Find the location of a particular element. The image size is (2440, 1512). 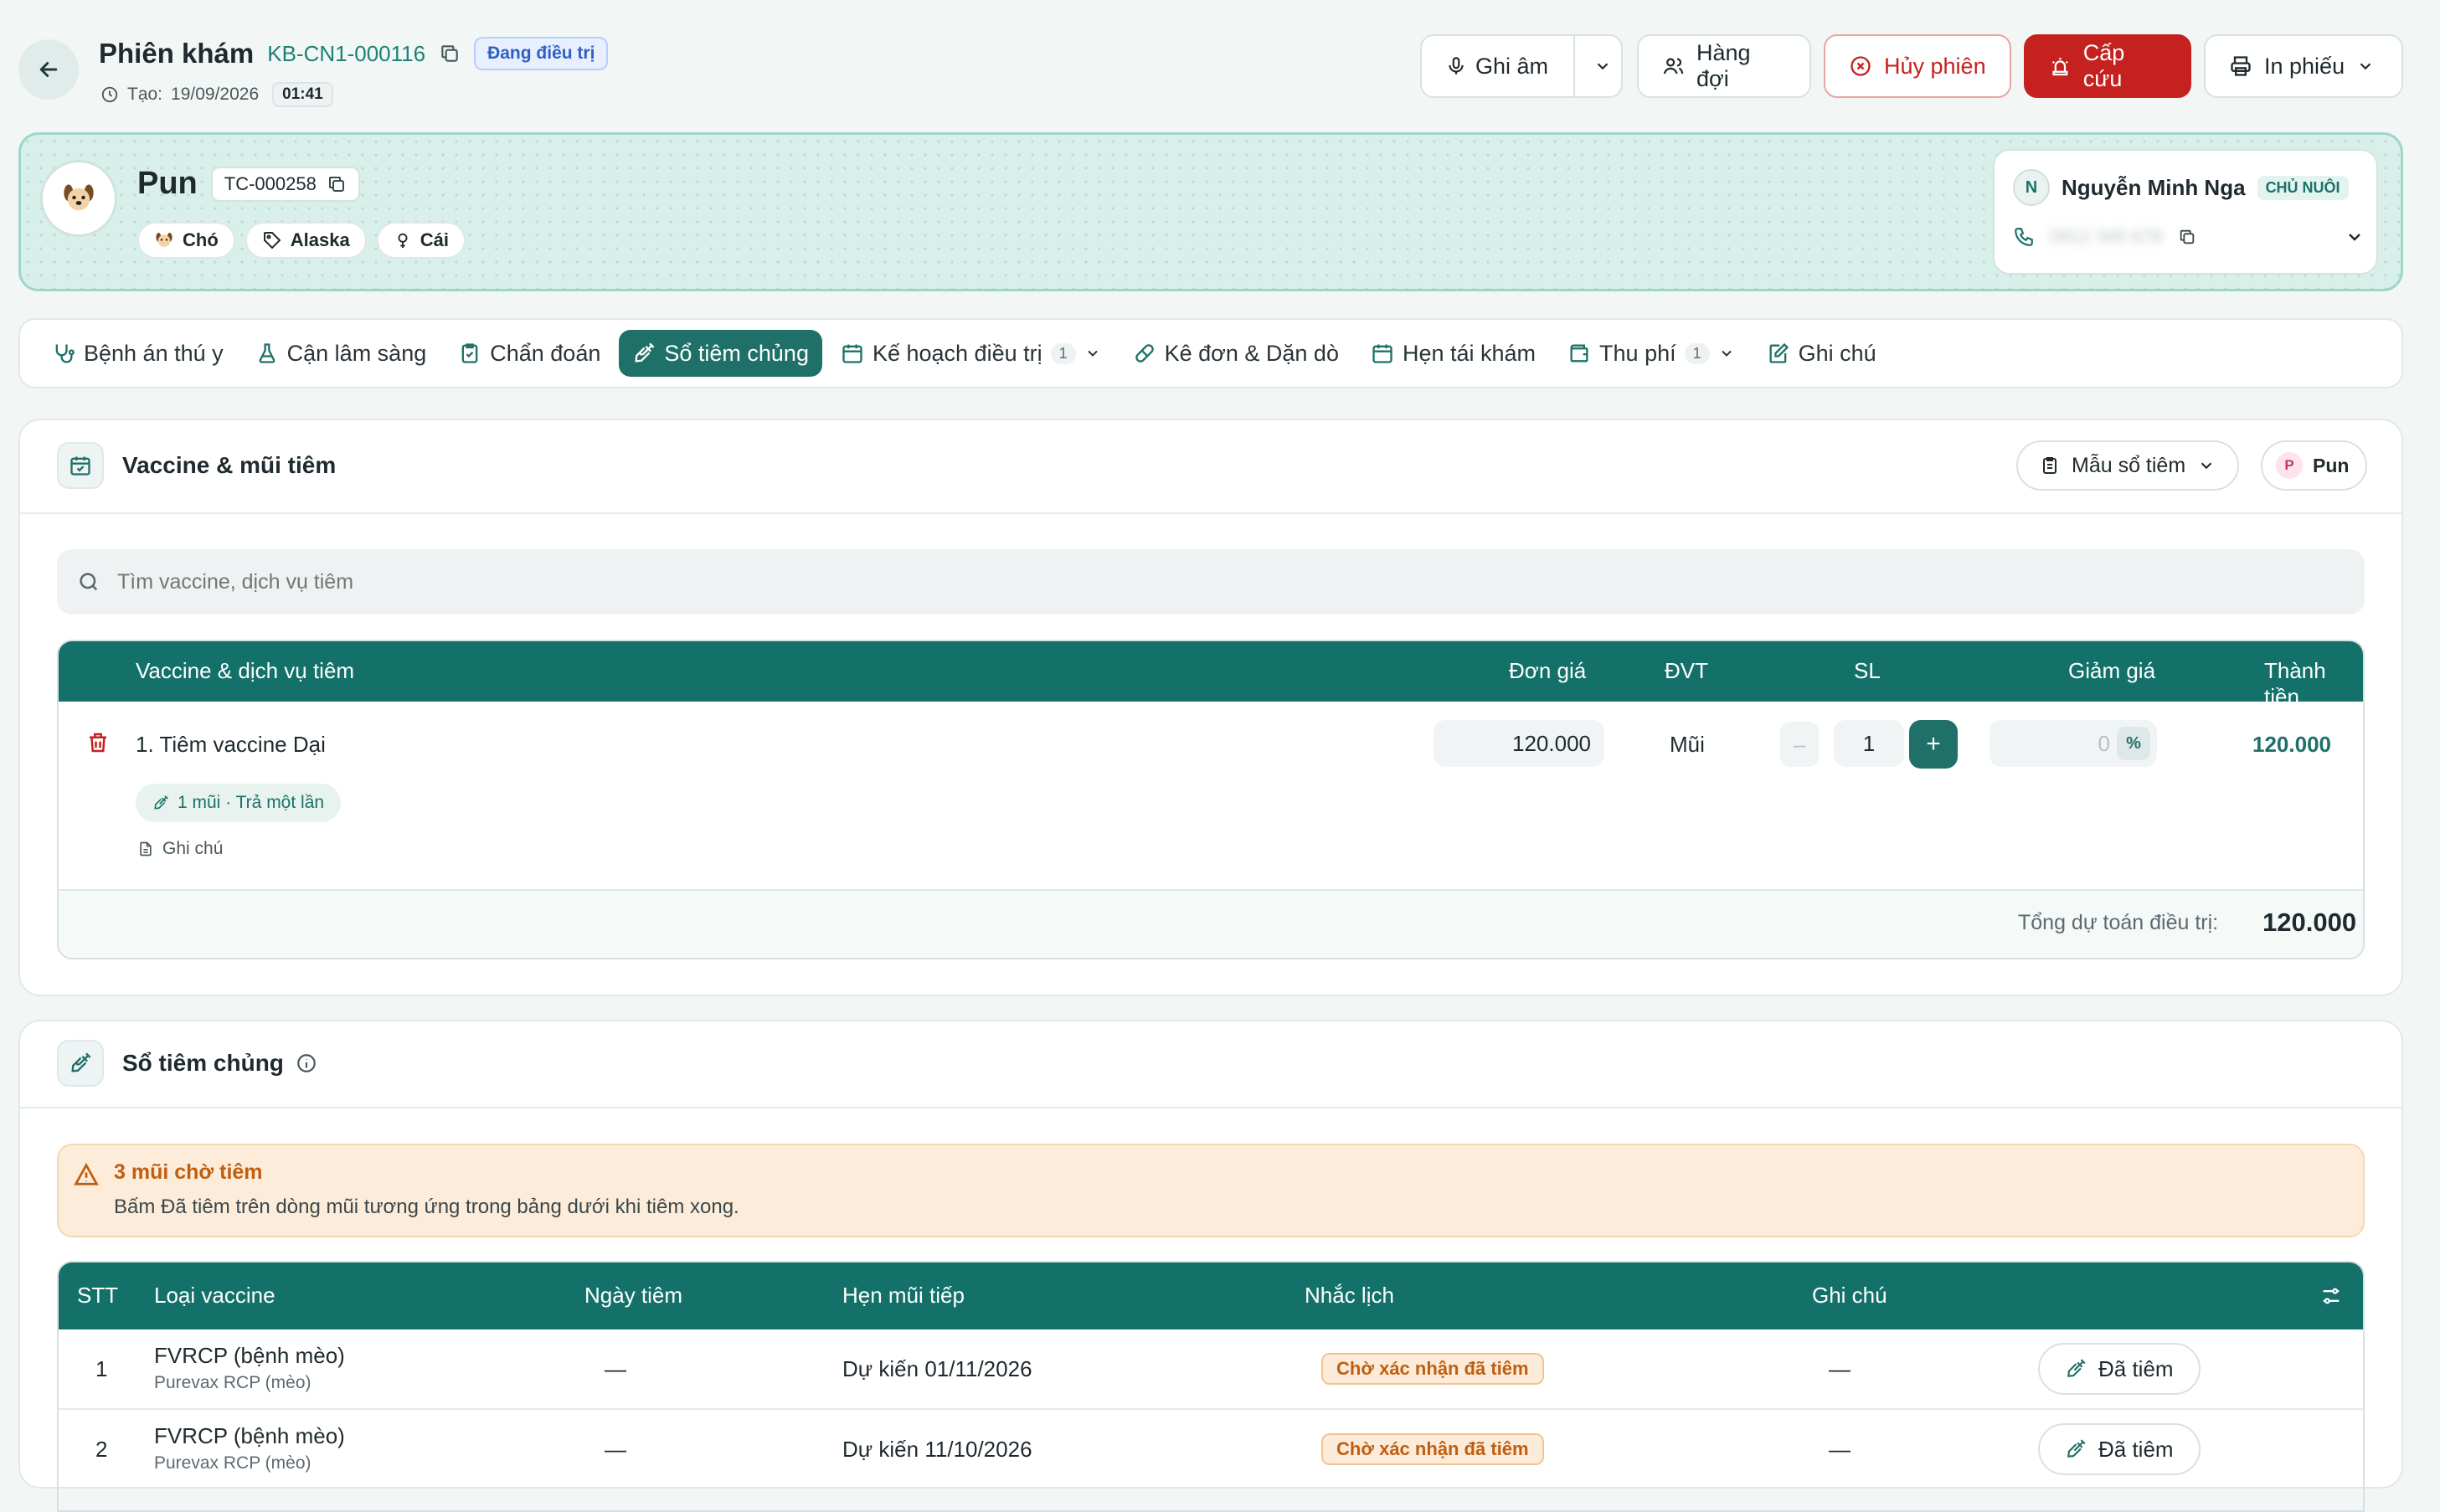

record-label: Ghi âm is located at coordinates (1512, 66).